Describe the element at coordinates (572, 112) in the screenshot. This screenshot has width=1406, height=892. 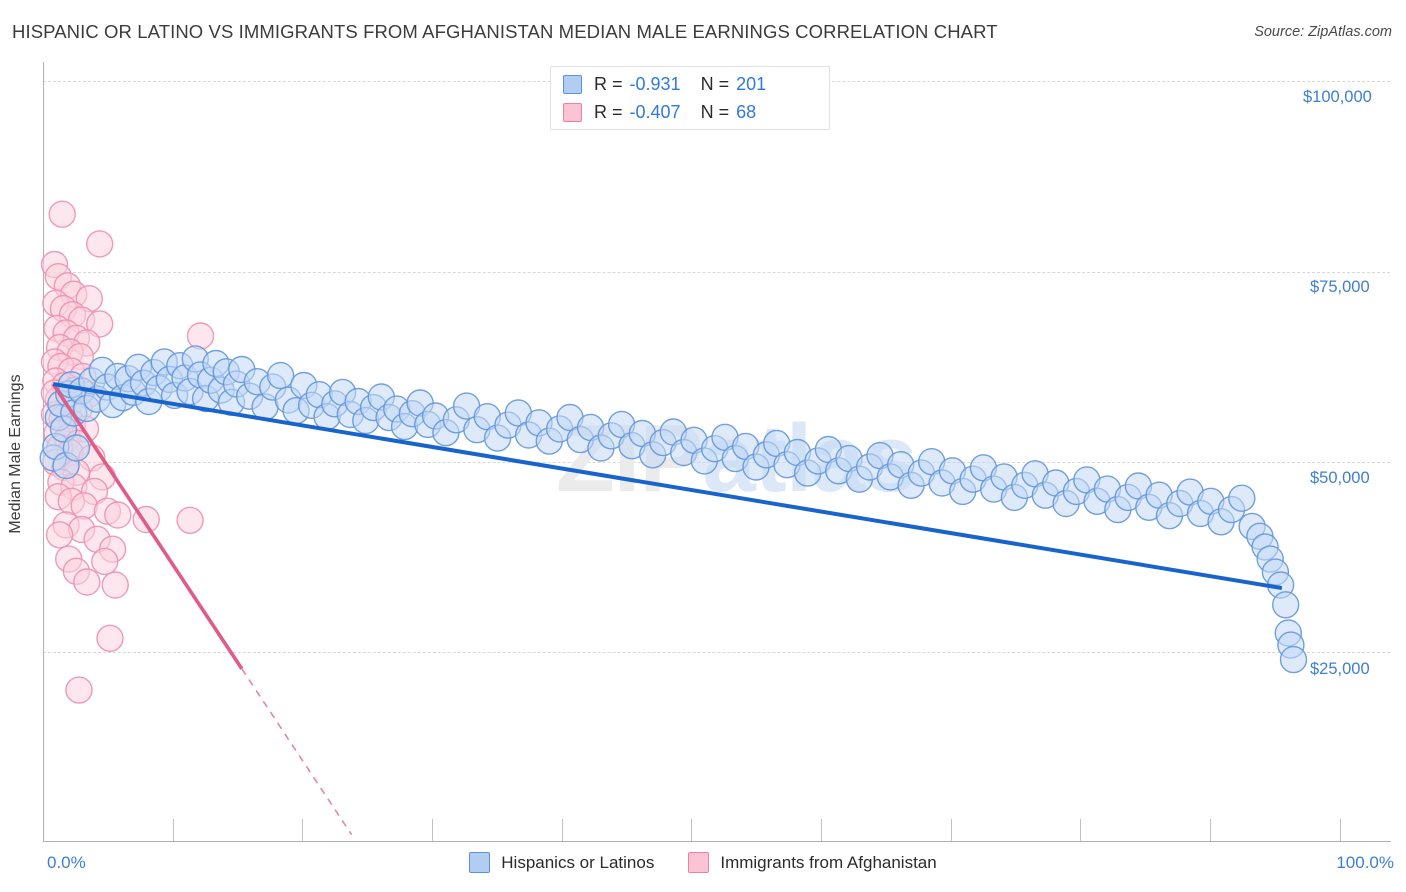
I see `legend-swatch-pink` at that location.